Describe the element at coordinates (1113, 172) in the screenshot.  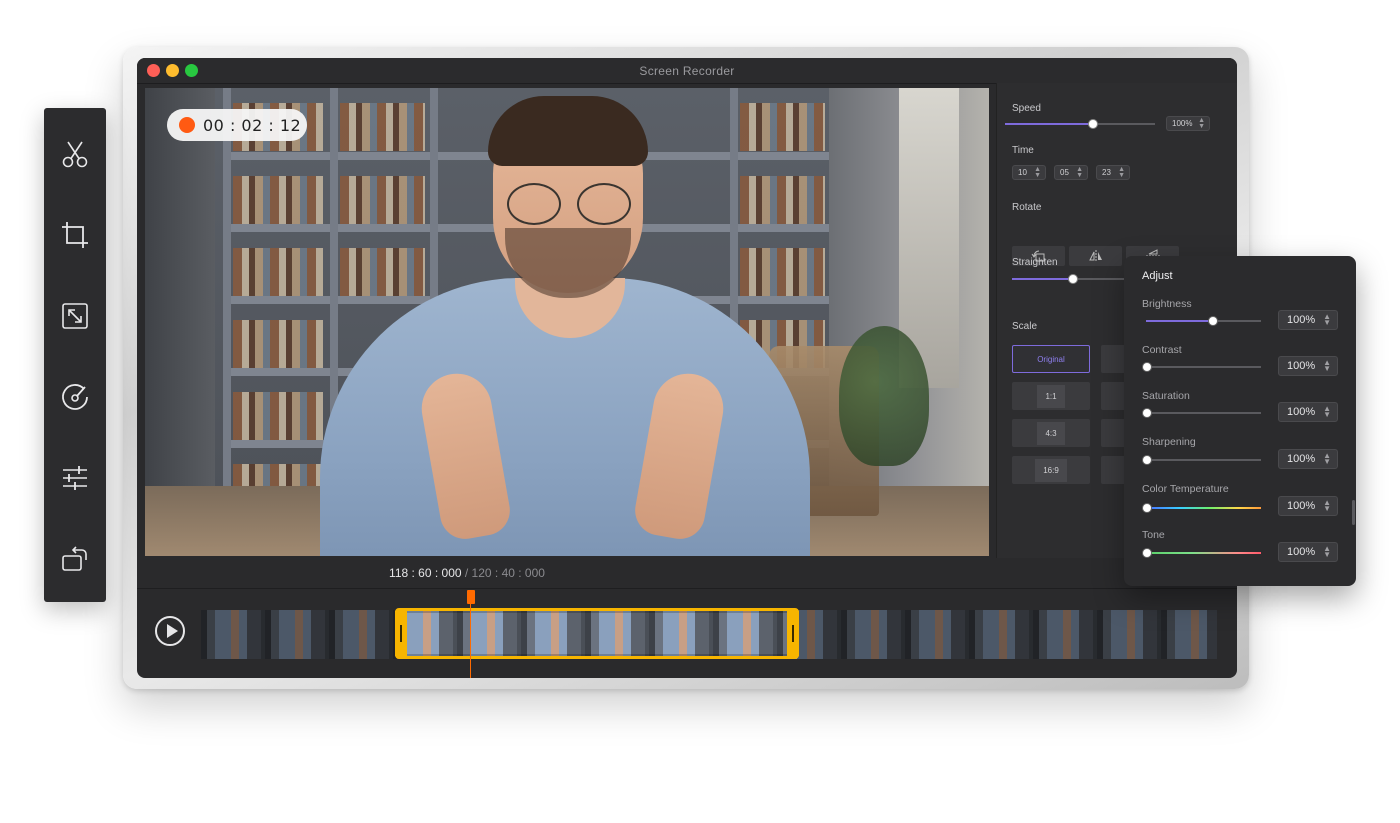
I see `time-seconds-input: 23 ▲ ▼` at that location.